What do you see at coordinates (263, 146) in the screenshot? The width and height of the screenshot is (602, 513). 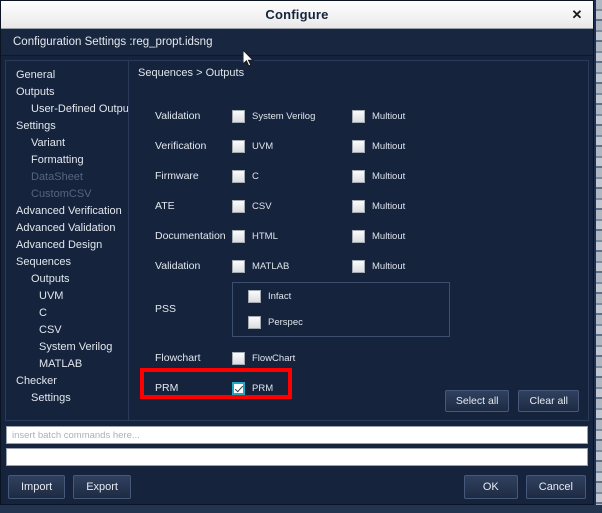 I see `checkbox-label: UVM` at bounding box center [263, 146].